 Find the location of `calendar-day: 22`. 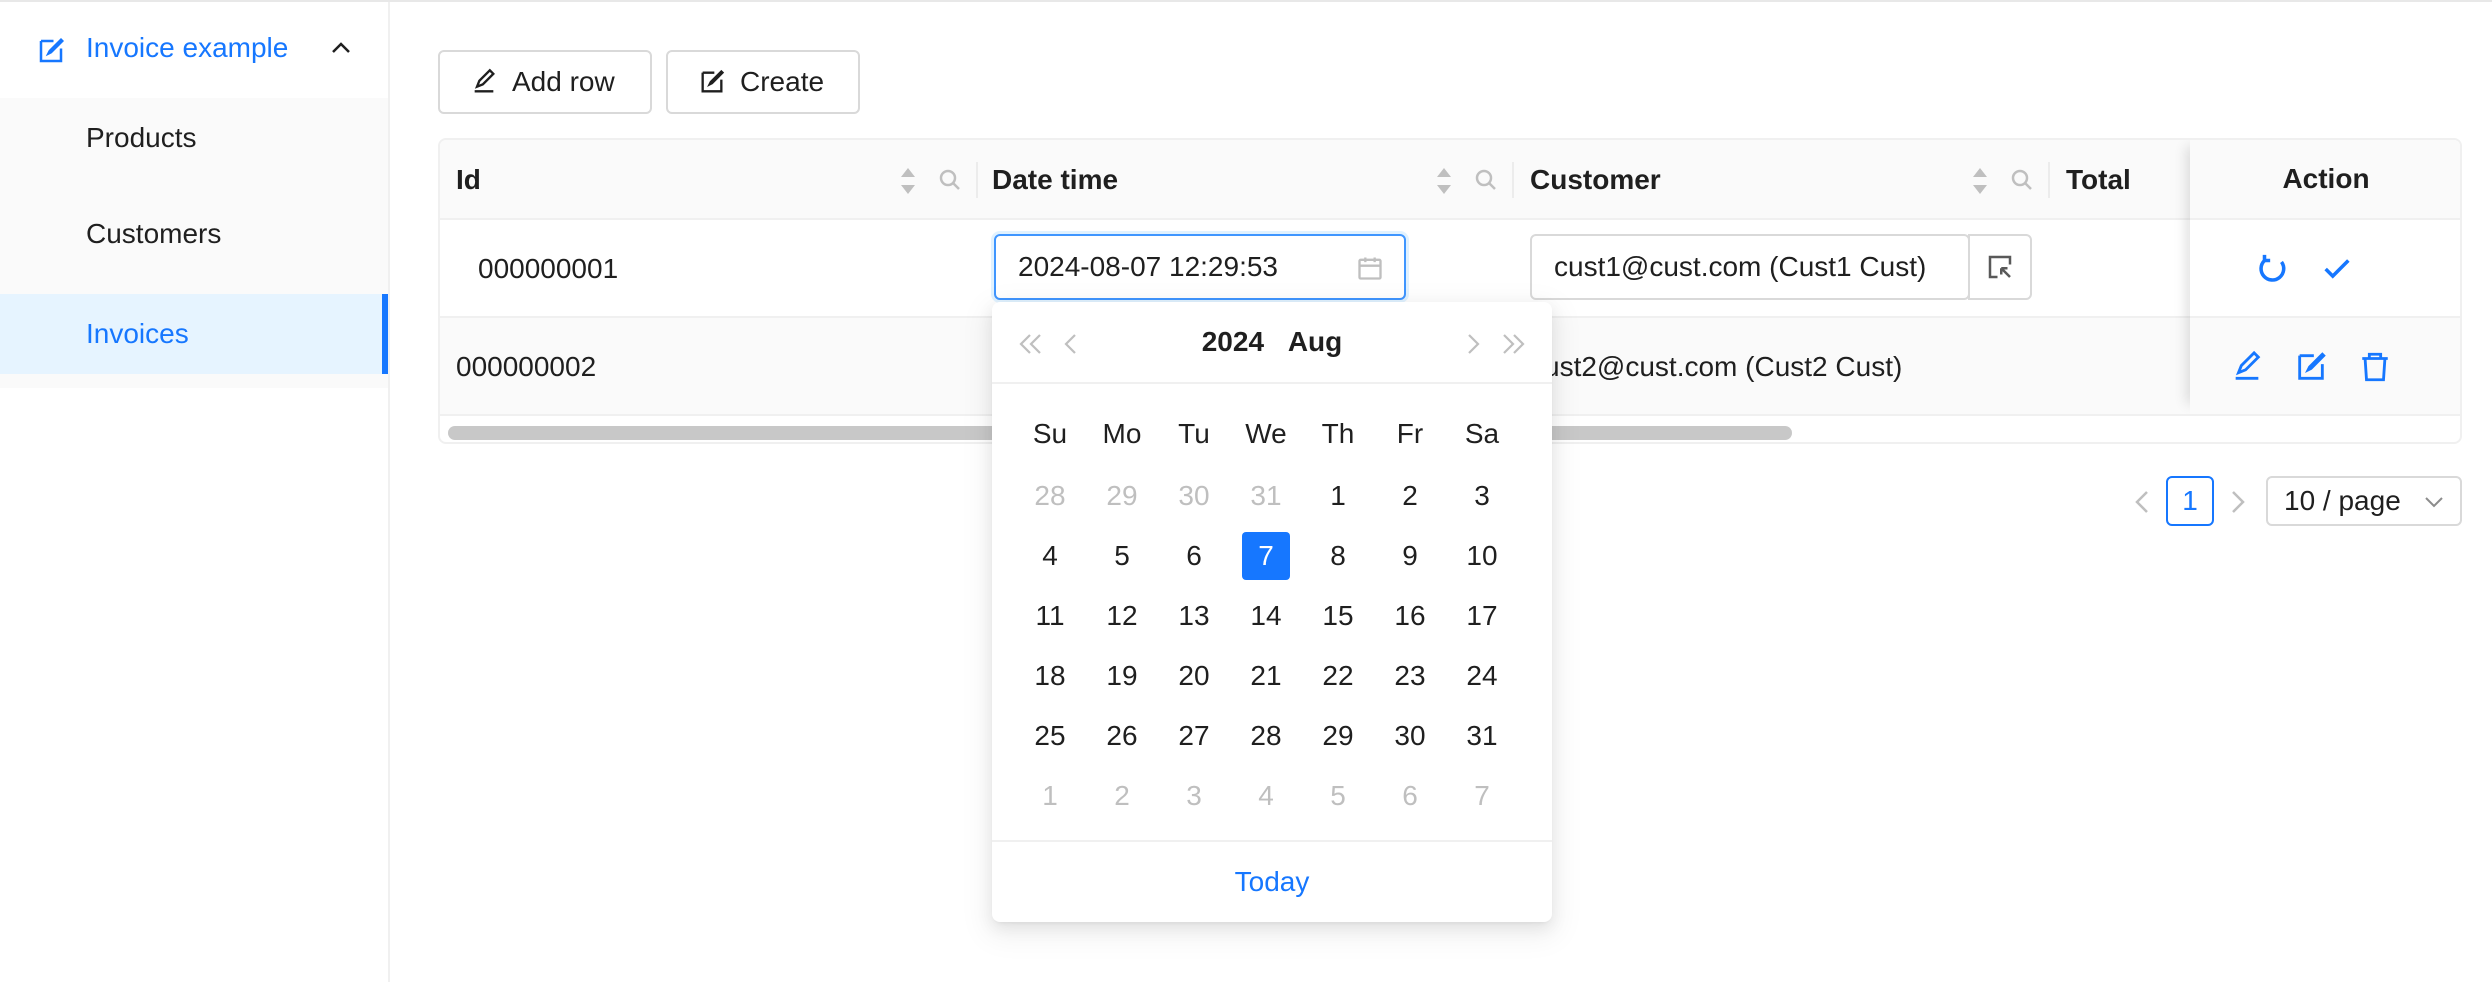

calendar-day: 22 is located at coordinates (1338, 676).